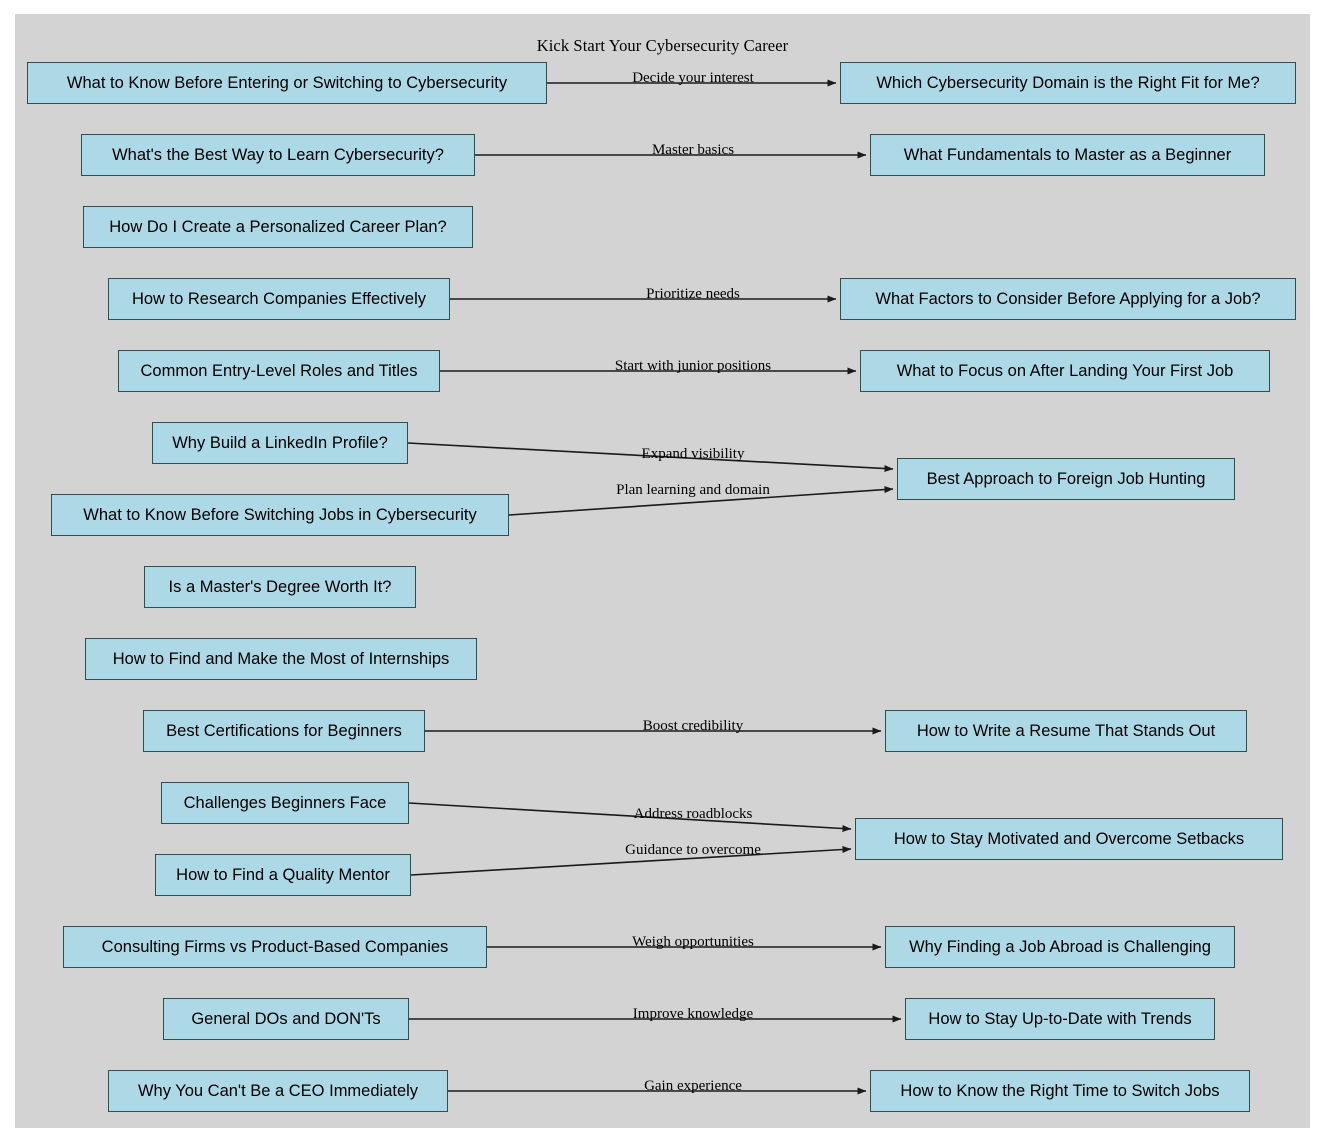  I want to click on node-label: Common Entry-Level Roles and Titles, so click(279, 370).